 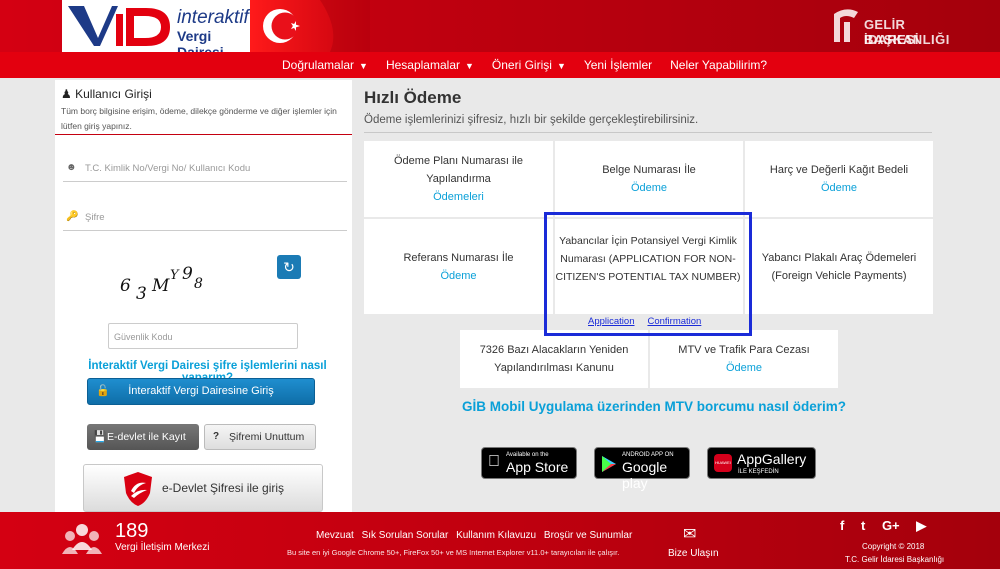 I want to click on footer-link-faq: Sık Sorulan Sorular, so click(x=405, y=535).